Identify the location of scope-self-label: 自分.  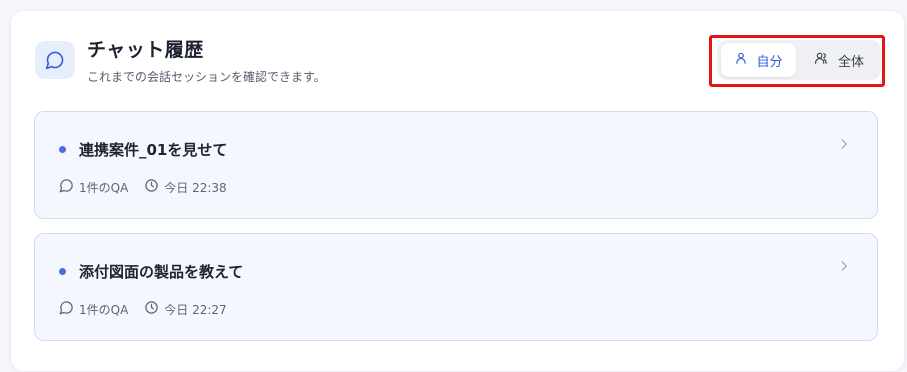
(769, 62).